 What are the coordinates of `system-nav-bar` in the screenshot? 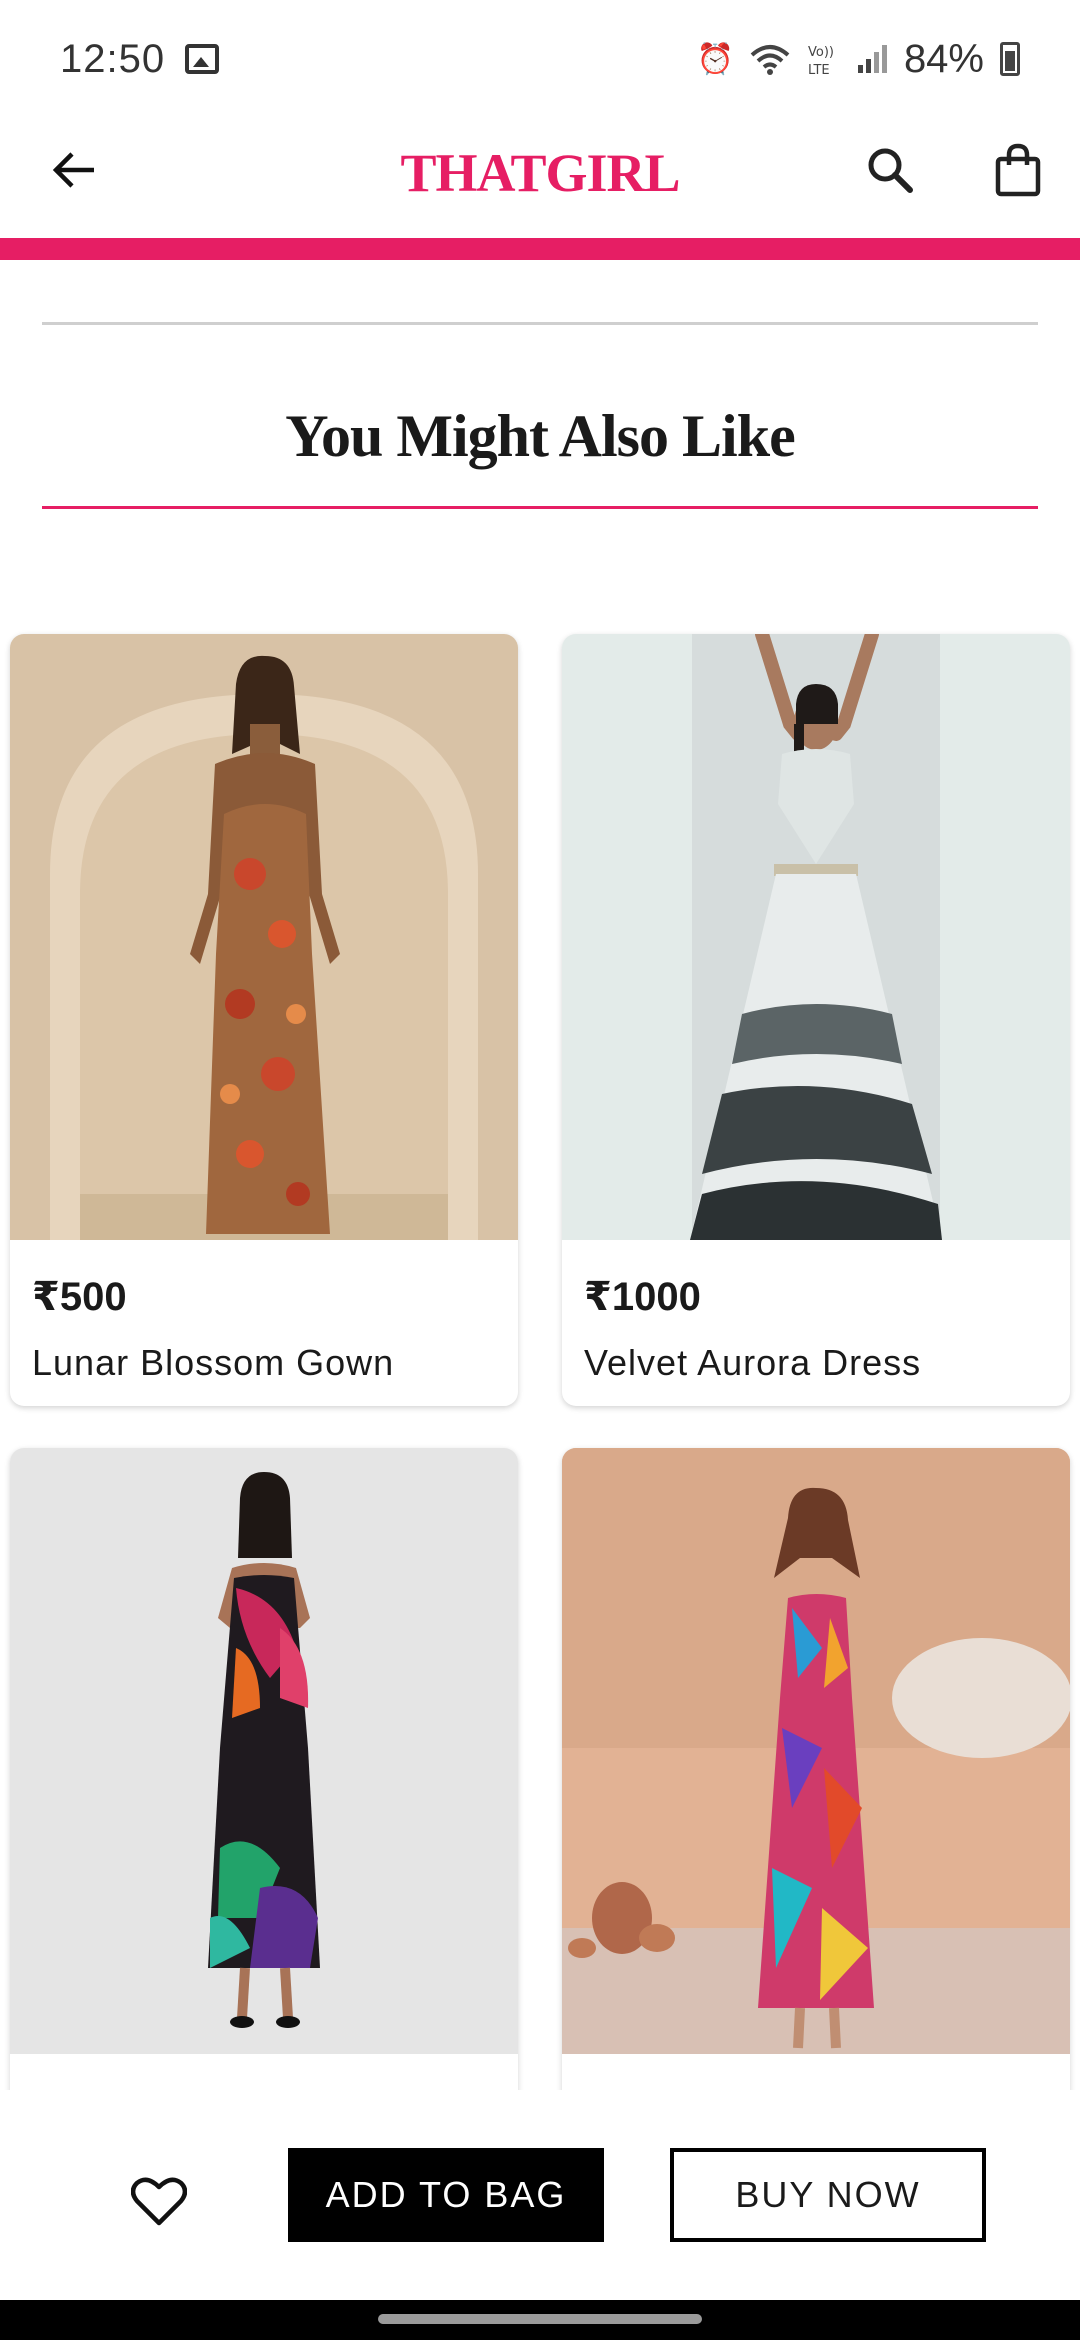 It's located at (540, 2320).